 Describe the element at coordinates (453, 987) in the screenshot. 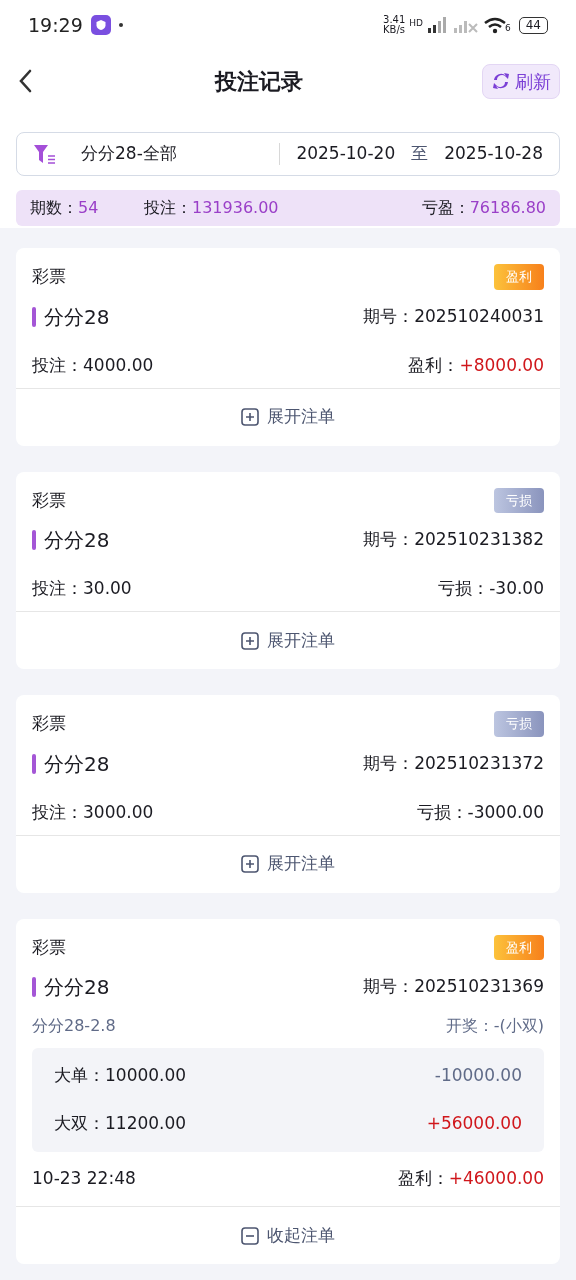

I see `issue-number: 期号：202510231369` at that location.